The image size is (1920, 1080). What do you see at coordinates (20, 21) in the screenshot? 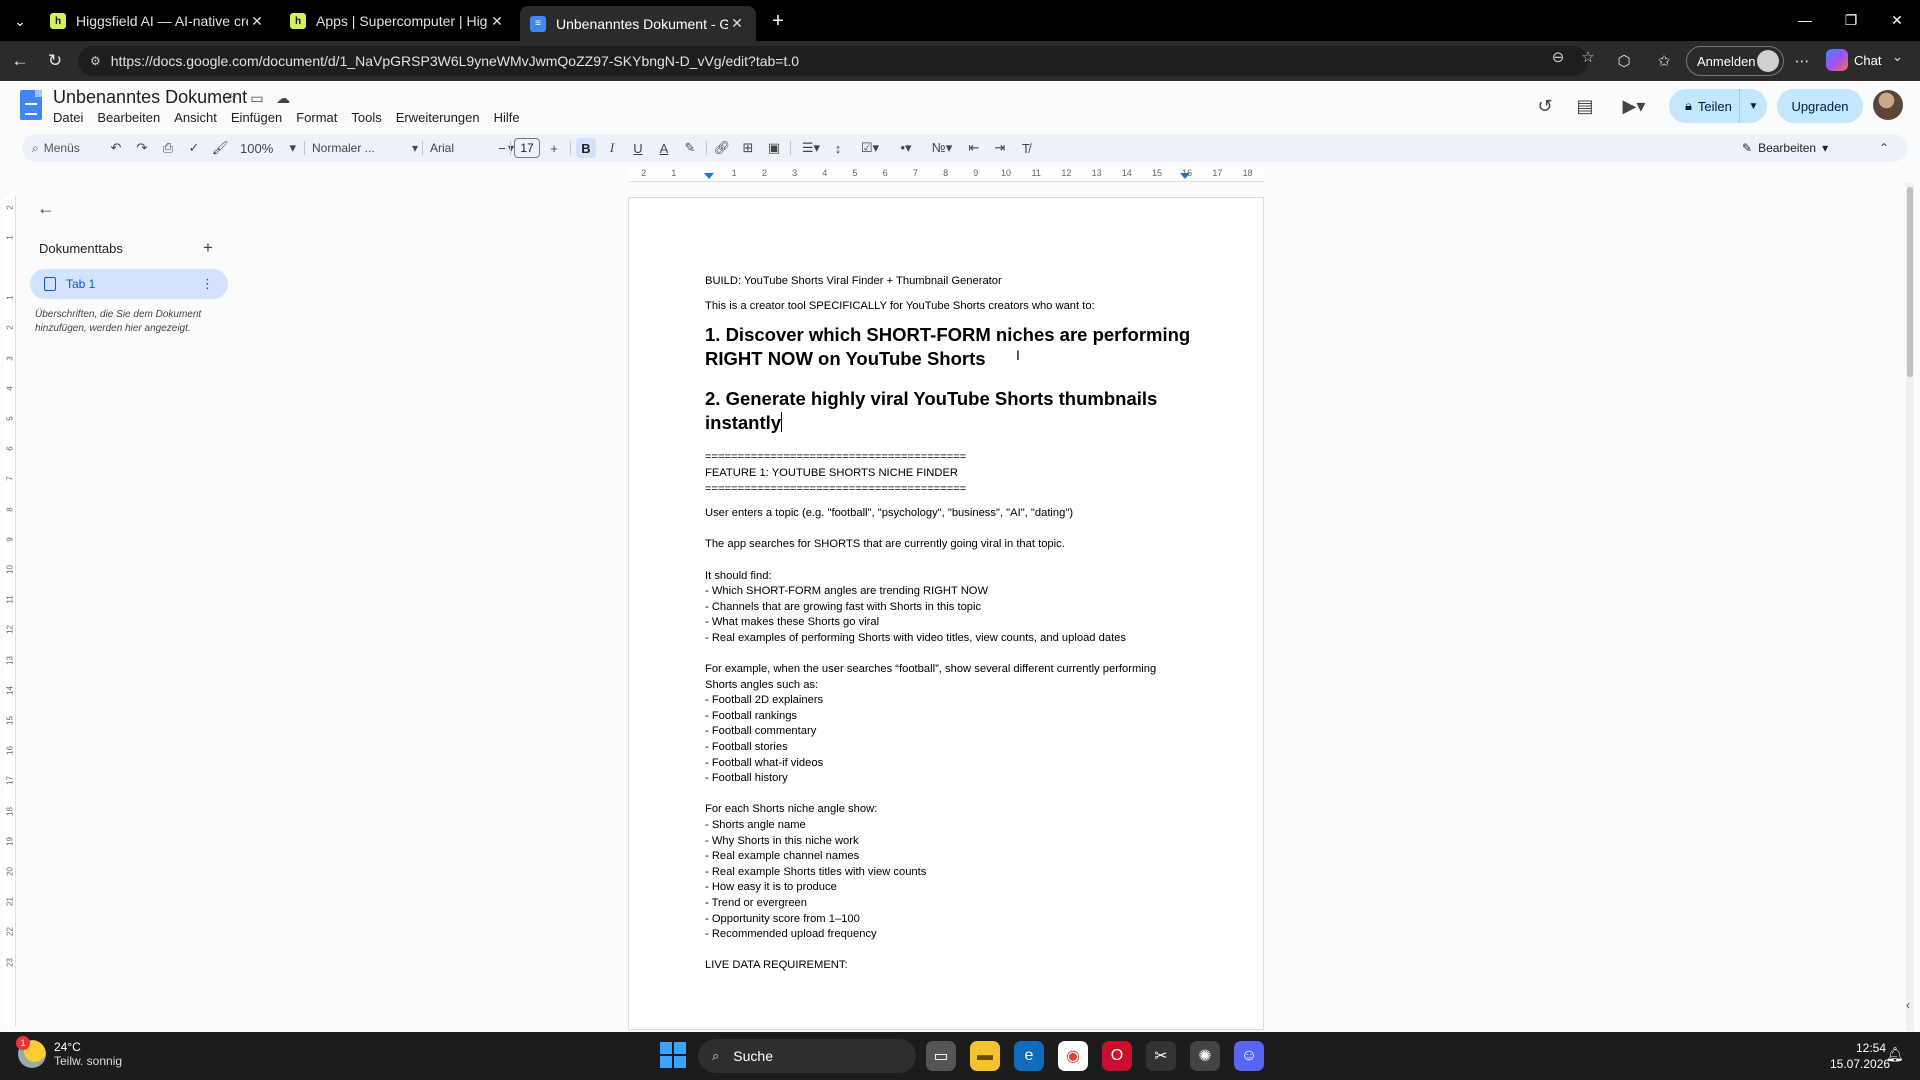
I see `tab-search-chevron-icon: ⌄` at bounding box center [20, 21].